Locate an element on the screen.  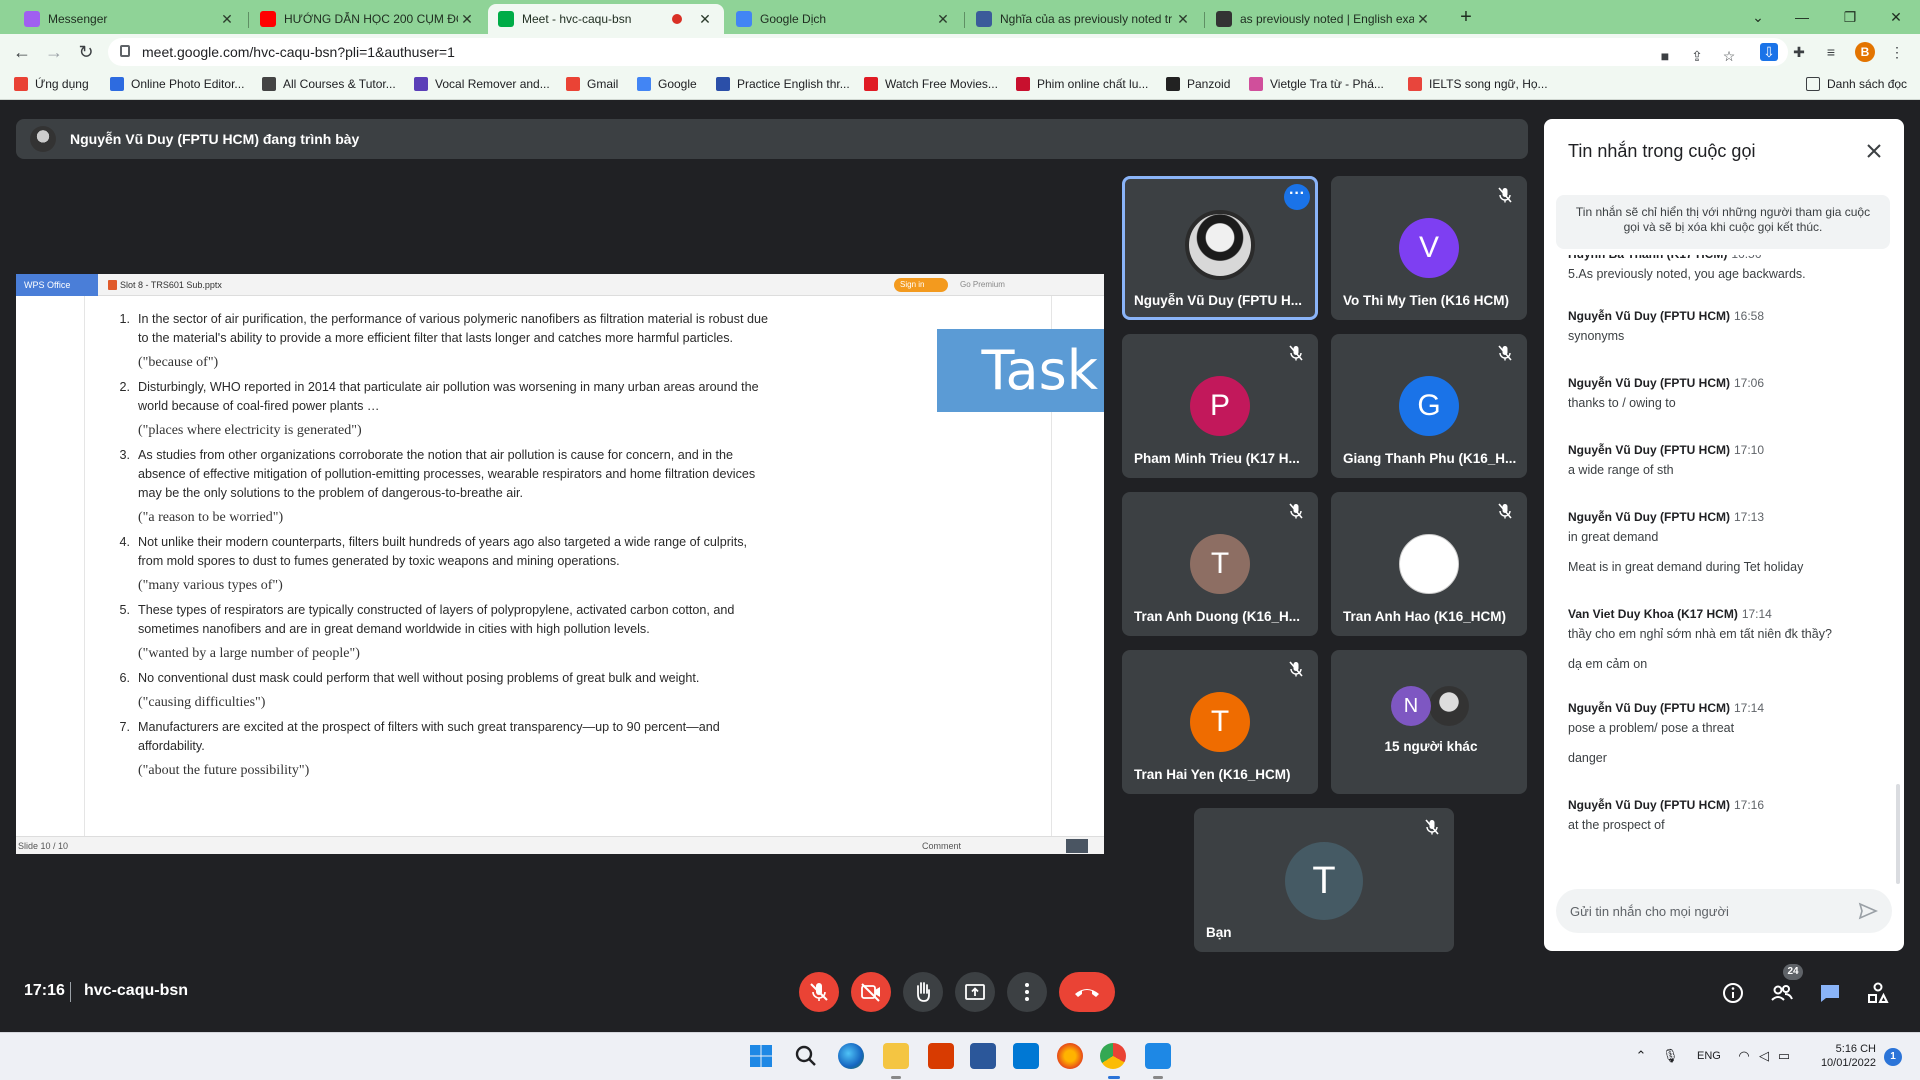
raise-hand-button is located at coordinates (923, 992).